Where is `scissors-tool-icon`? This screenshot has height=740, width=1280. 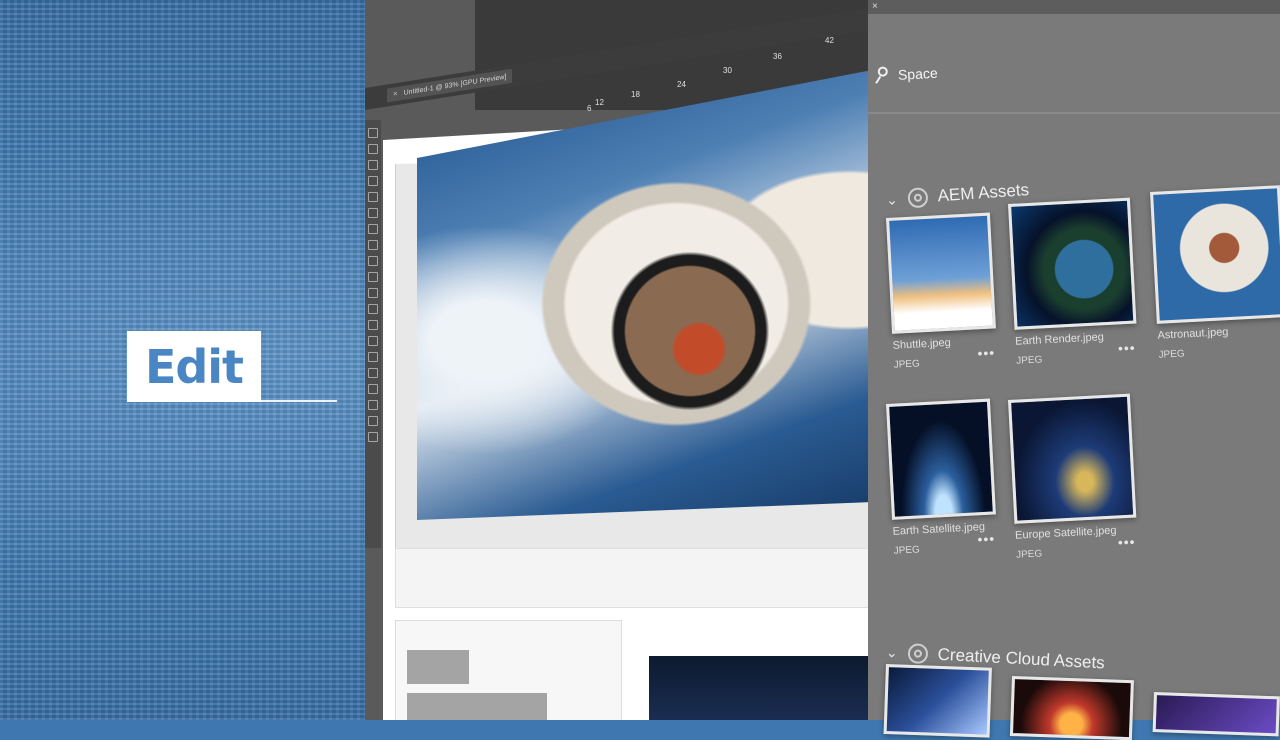 scissors-tool-icon is located at coordinates (373, 309).